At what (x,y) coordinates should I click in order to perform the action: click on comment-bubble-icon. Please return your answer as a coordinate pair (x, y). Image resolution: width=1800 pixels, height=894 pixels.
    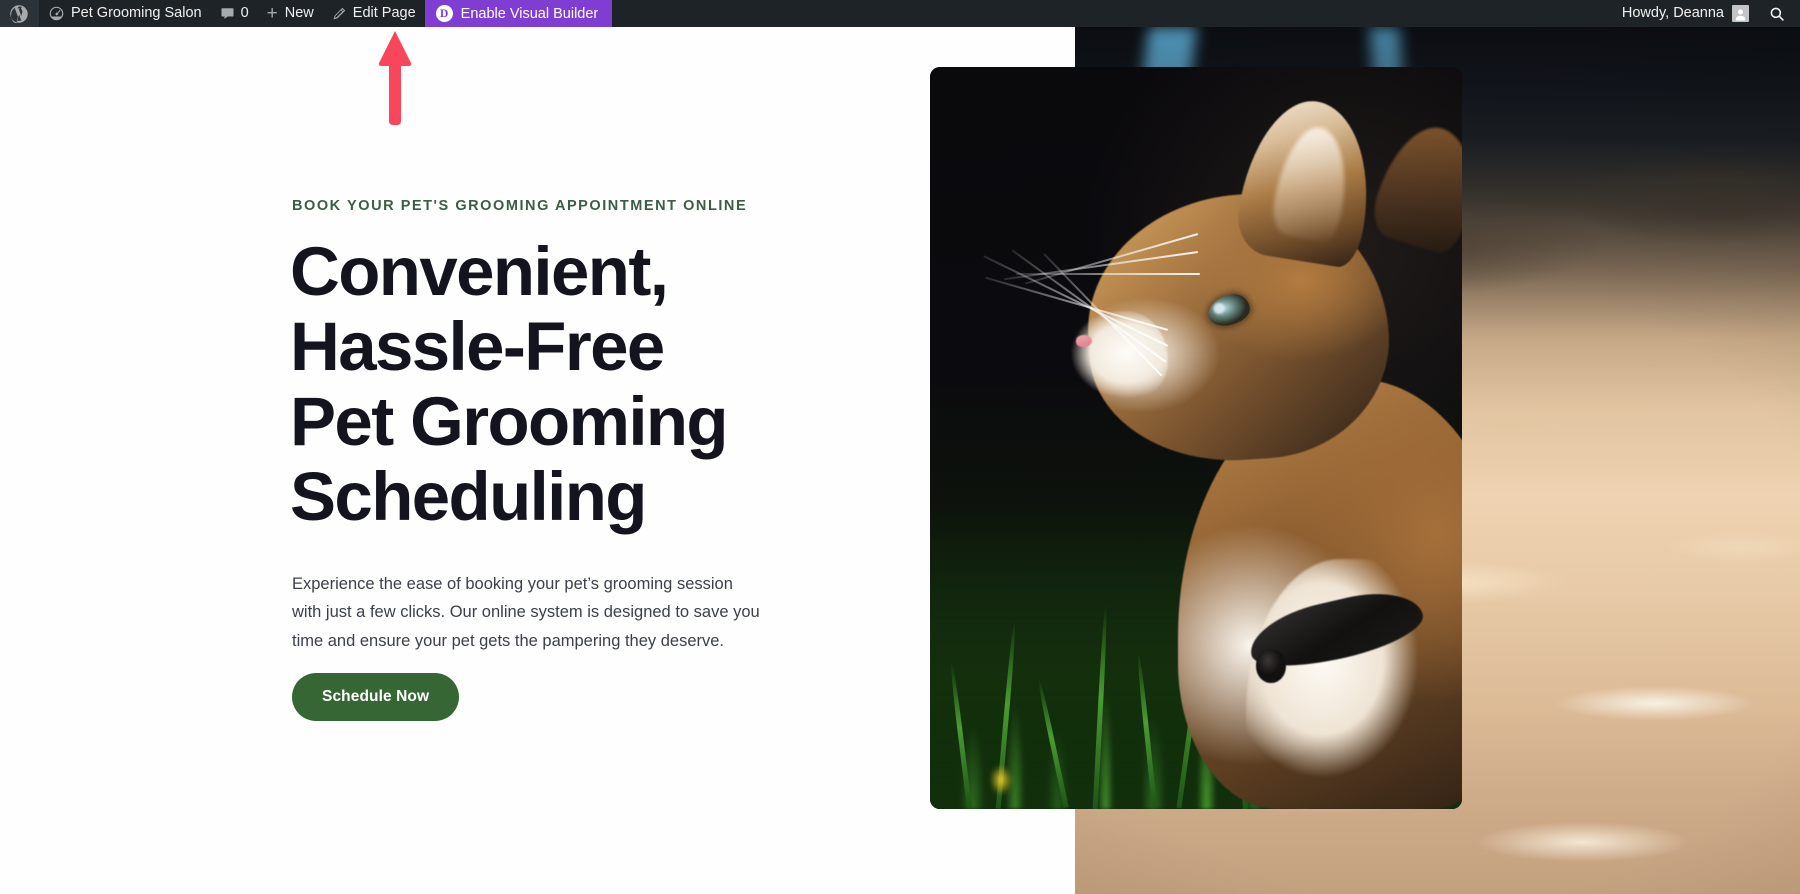
    Looking at the image, I should click on (227, 13).